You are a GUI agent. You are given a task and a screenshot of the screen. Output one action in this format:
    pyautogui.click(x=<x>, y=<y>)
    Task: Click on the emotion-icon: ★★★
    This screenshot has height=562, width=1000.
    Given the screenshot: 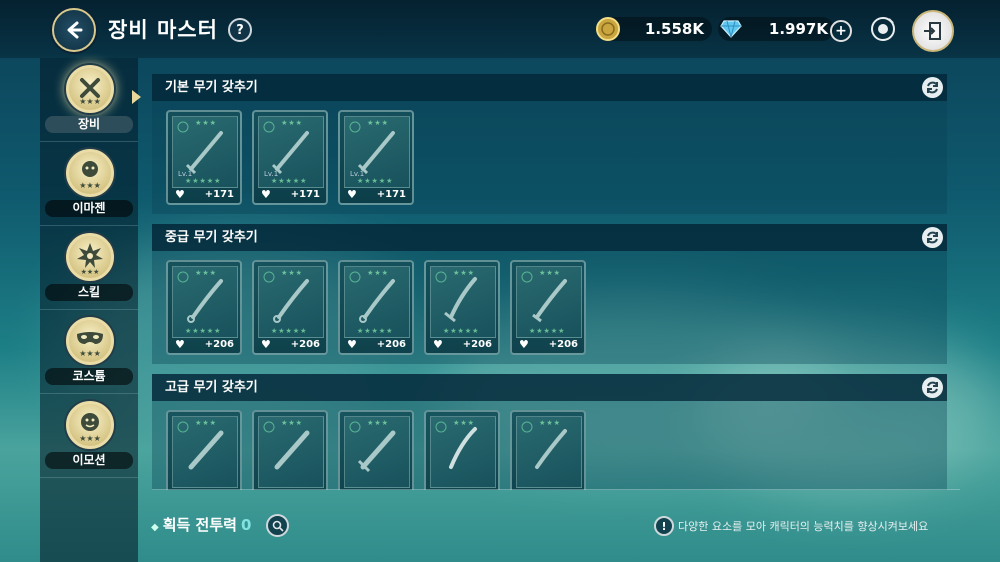 What is the action you would take?
    pyautogui.click(x=90, y=425)
    